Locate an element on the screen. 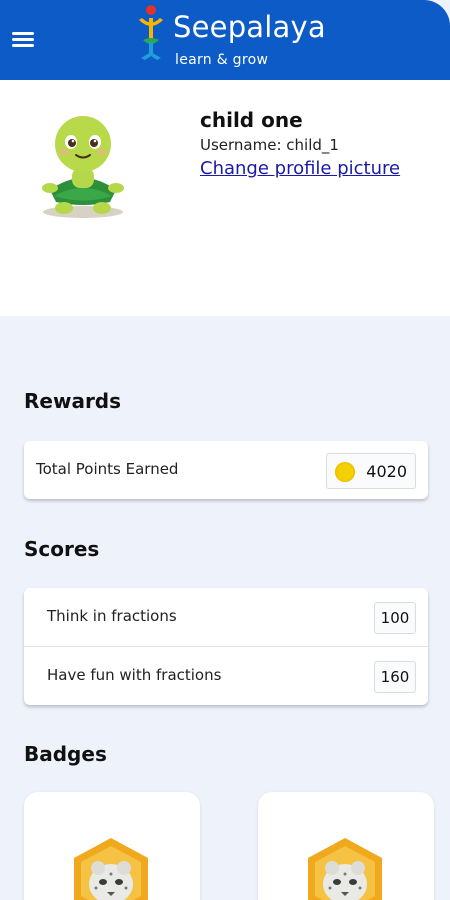 The height and width of the screenshot is (900, 450). score-label: Think in fractions is located at coordinates (112, 616).